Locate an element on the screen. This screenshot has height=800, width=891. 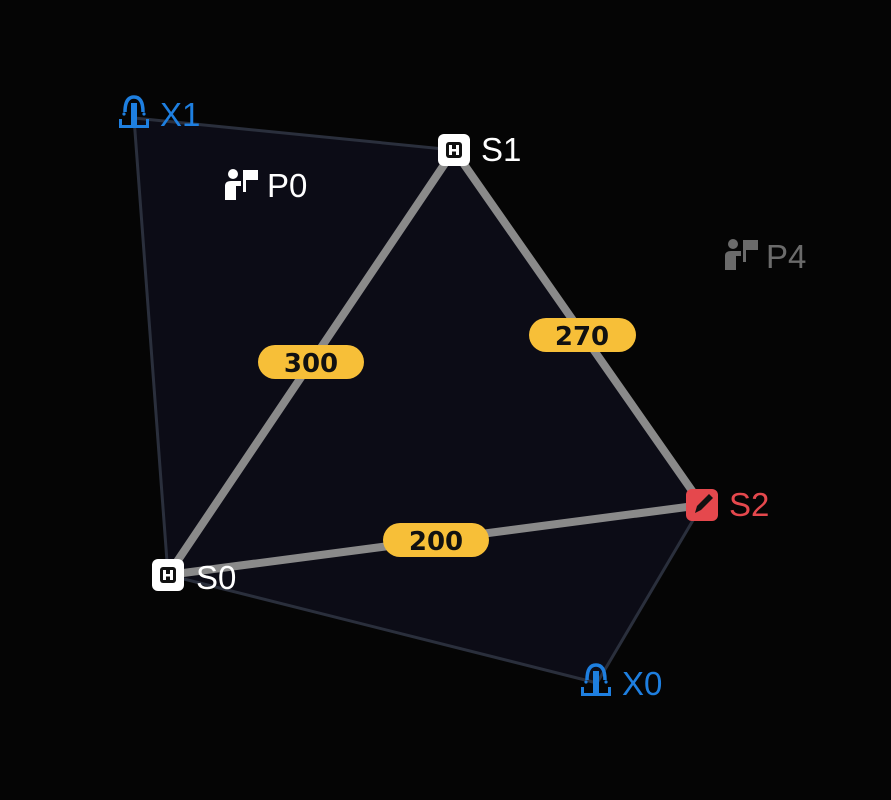
pencil-icon is located at coordinates (702, 505).